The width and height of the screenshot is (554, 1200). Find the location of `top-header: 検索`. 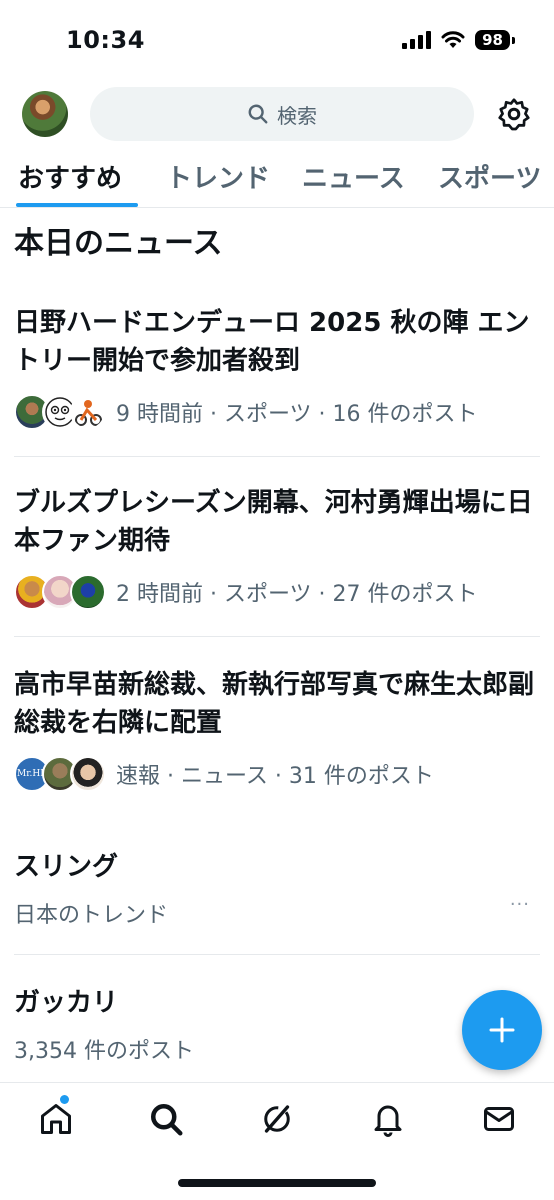

top-header: 検索 is located at coordinates (277, 114).